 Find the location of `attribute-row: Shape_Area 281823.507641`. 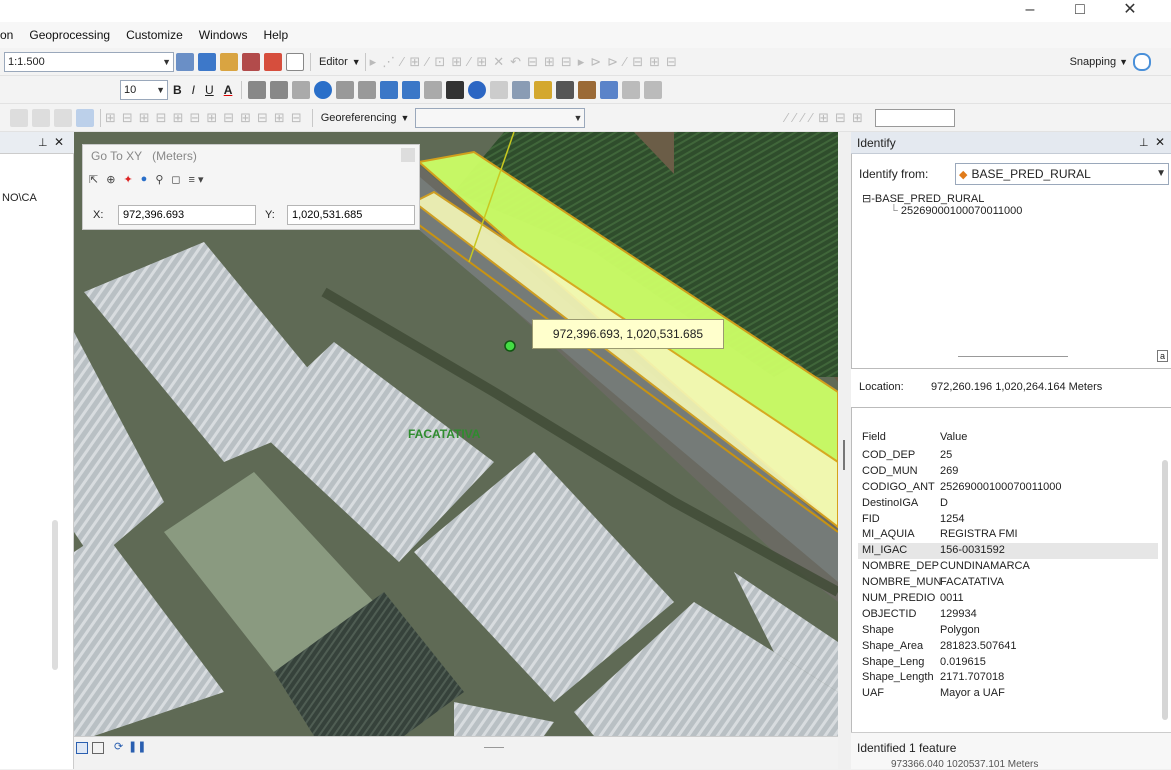

attribute-row: Shape_Area 281823.507641 is located at coordinates (1008, 647).